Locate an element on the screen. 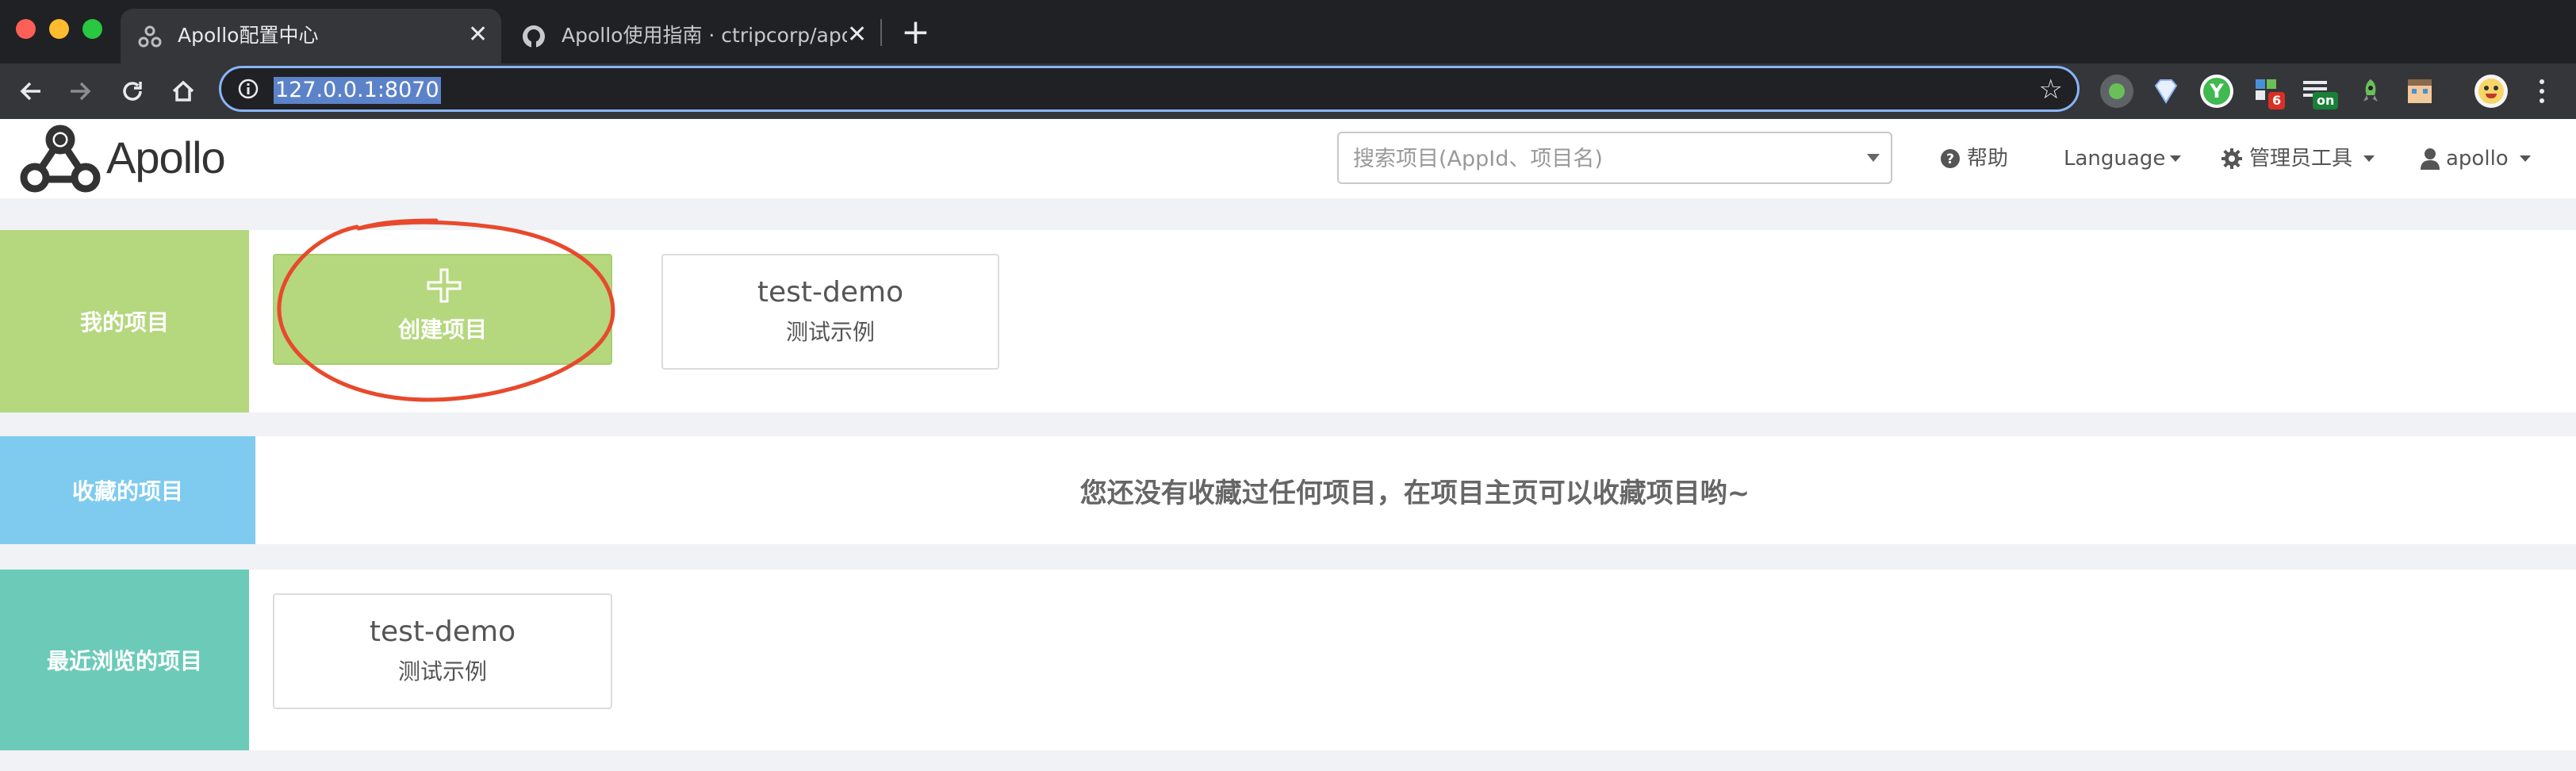  reload-icon is located at coordinates (132, 91).